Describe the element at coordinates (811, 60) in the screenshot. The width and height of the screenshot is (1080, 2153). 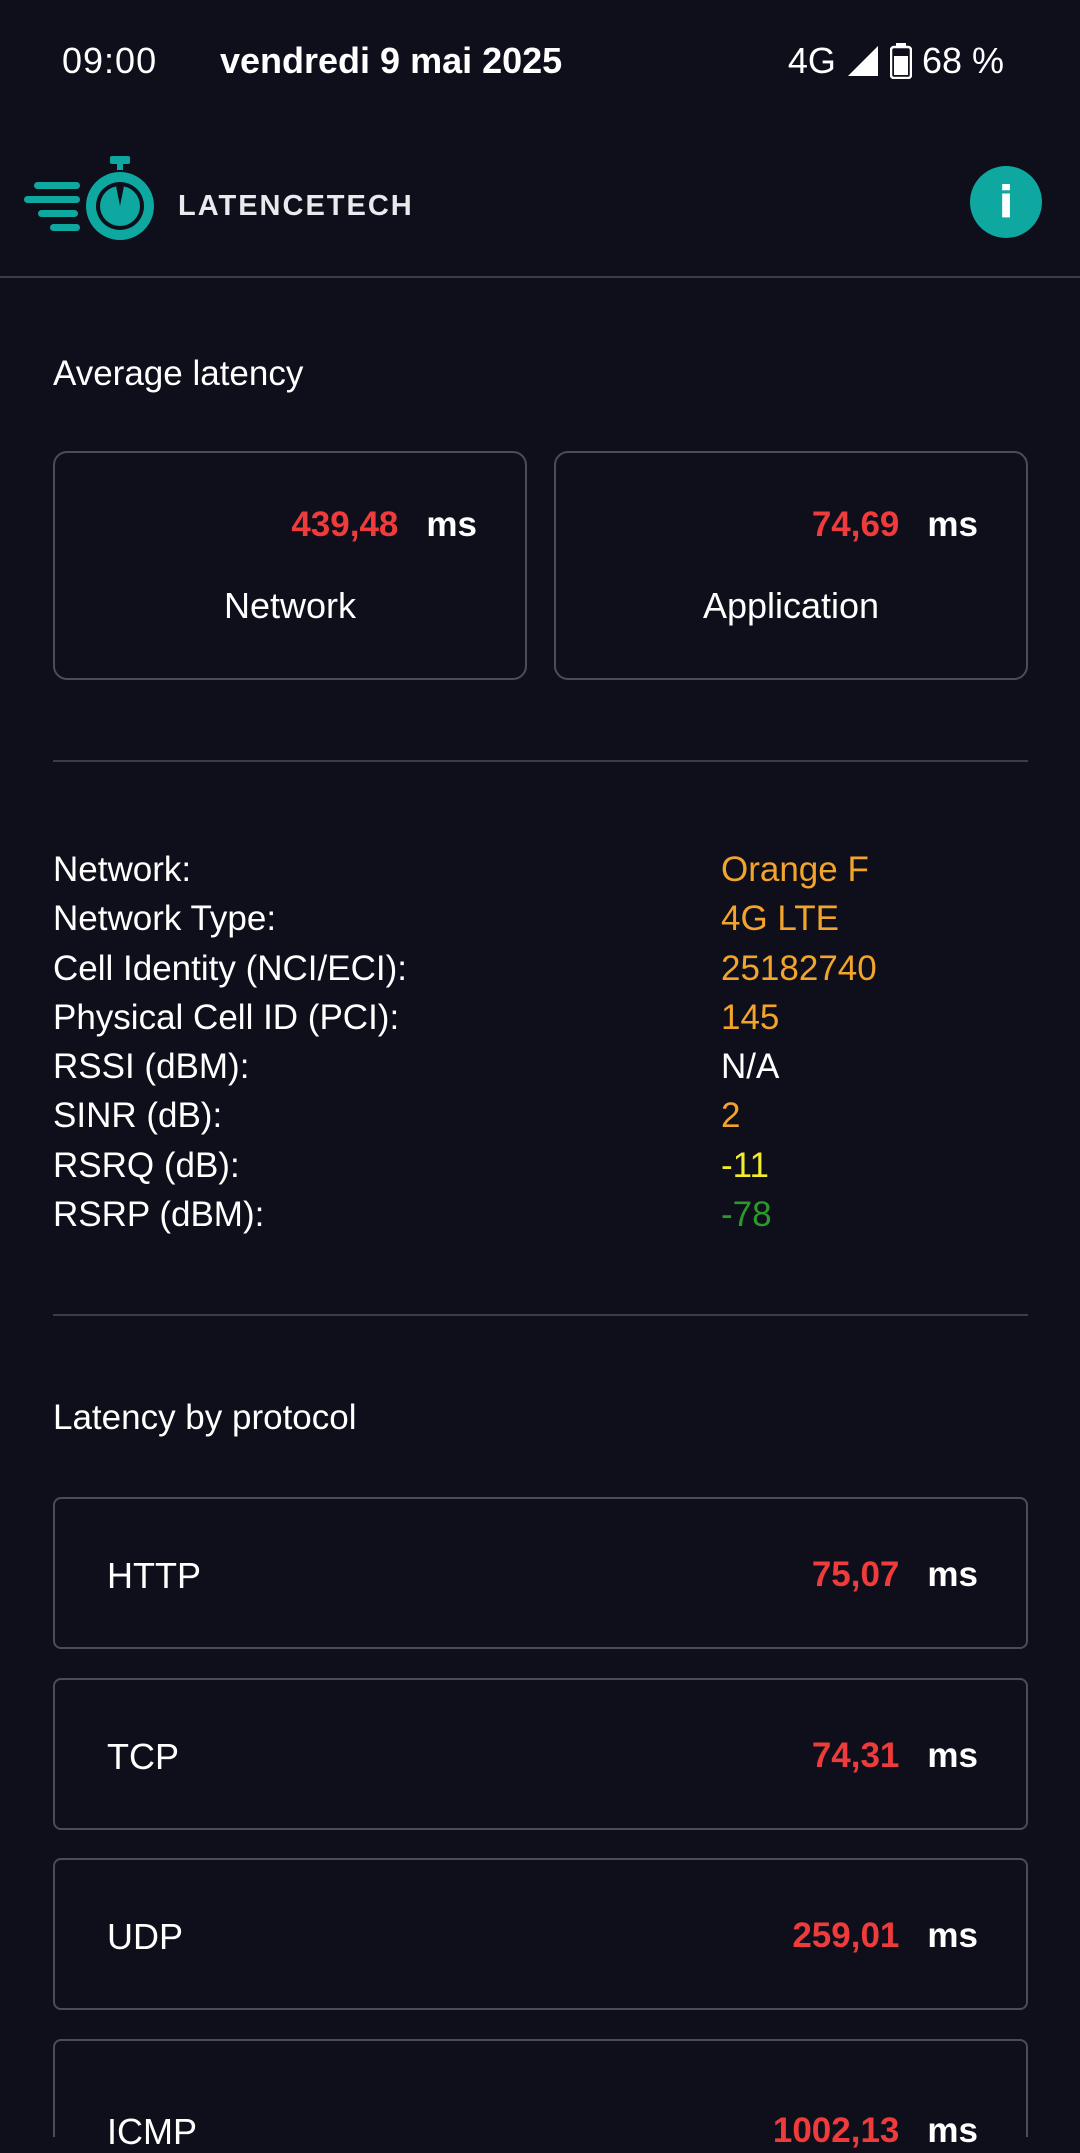
I see `network-type-label: 4G` at that location.